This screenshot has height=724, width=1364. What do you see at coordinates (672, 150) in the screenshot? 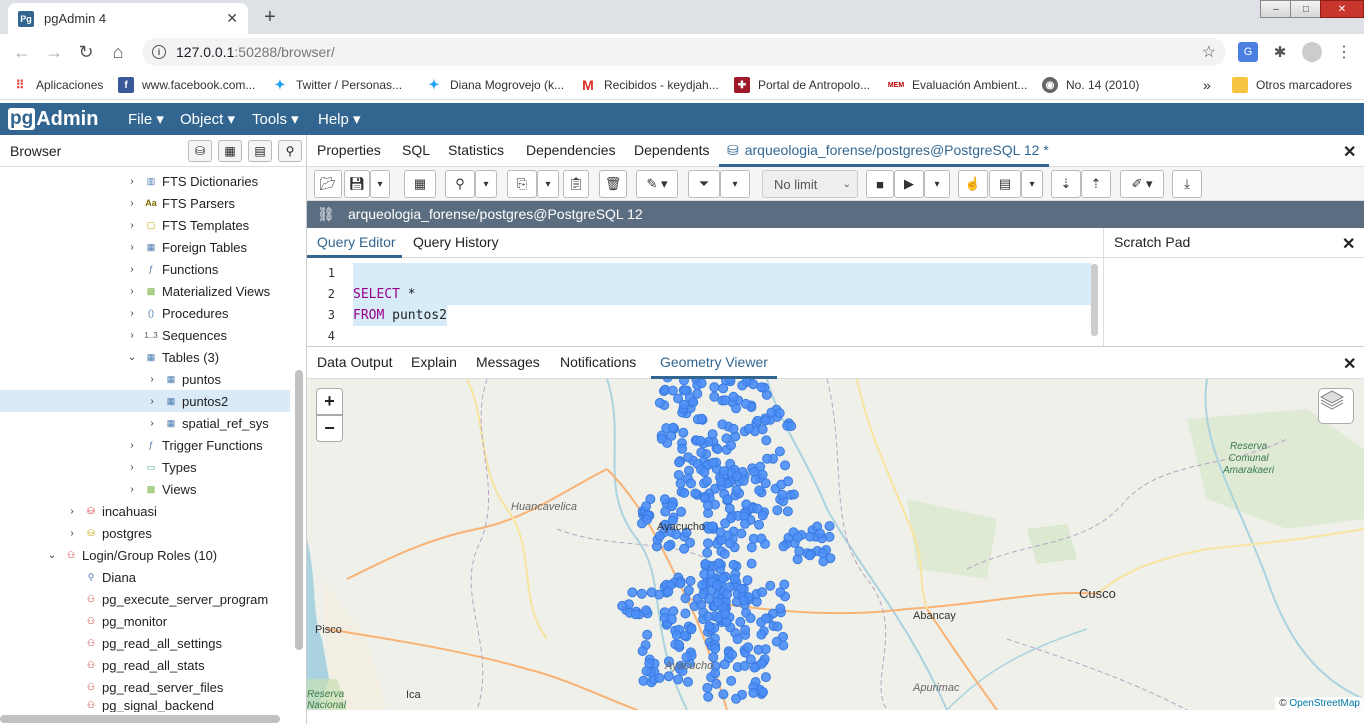
I see `tab-dependents: Dependents` at bounding box center [672, 150].